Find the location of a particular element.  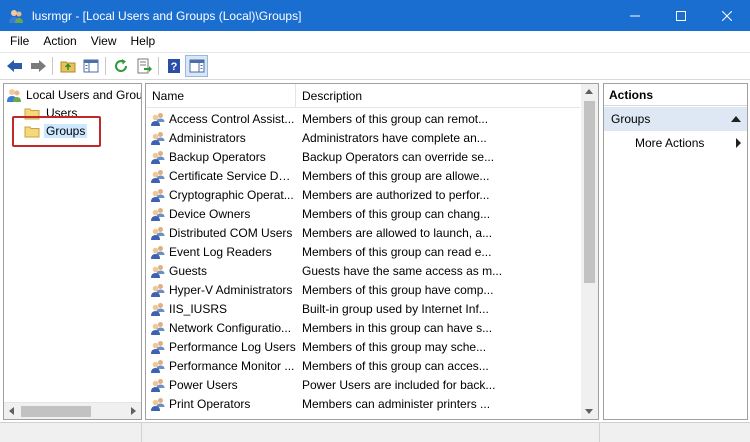

row-name-cell: Backup Operators is located at coordinates (221, 157).